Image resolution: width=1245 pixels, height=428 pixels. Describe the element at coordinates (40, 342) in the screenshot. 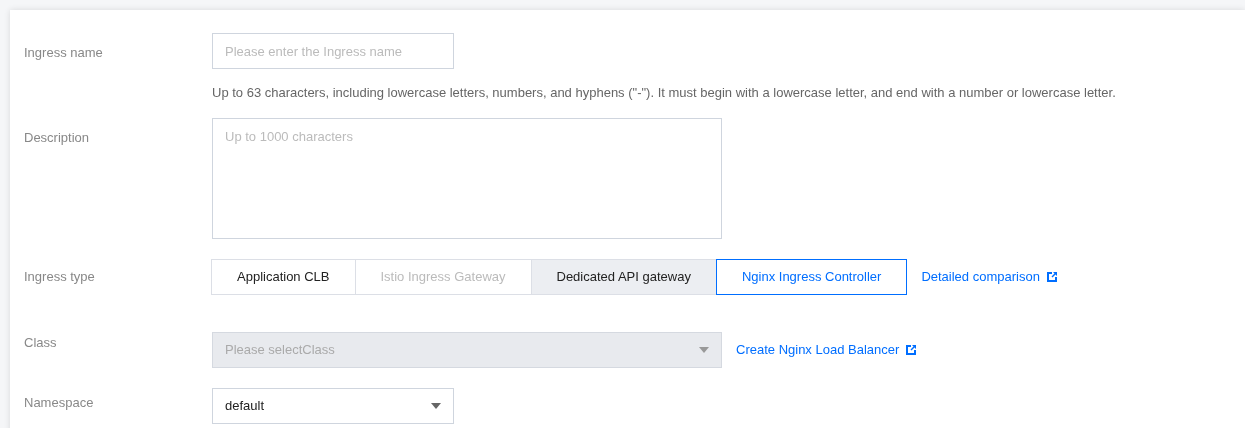

I see `field-label: Class` at that location.